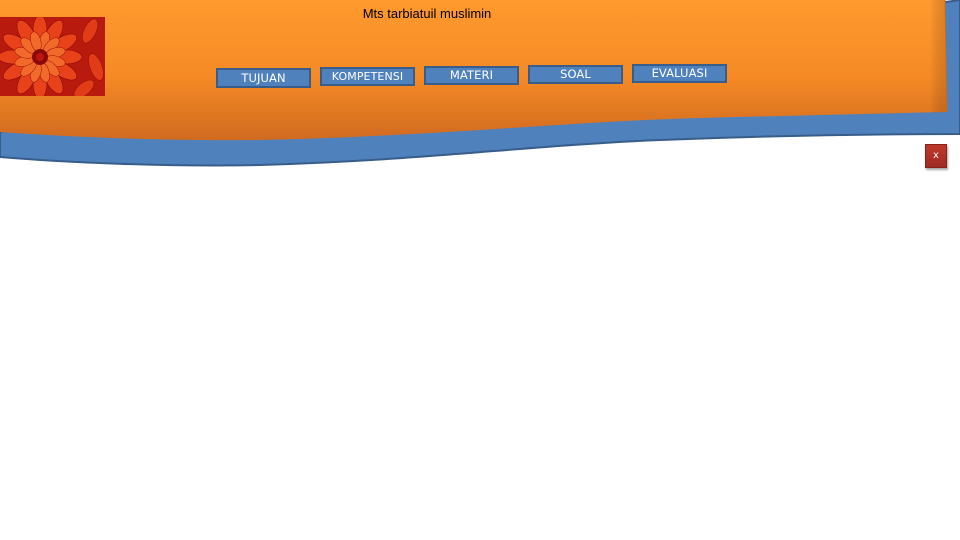 The width and height of the screenshot is (960, 540). What do you see at coordinates (263, 78) in the screenshot?
I see `tujuan-button: TUJUAN` at bounding box center [263, 78].